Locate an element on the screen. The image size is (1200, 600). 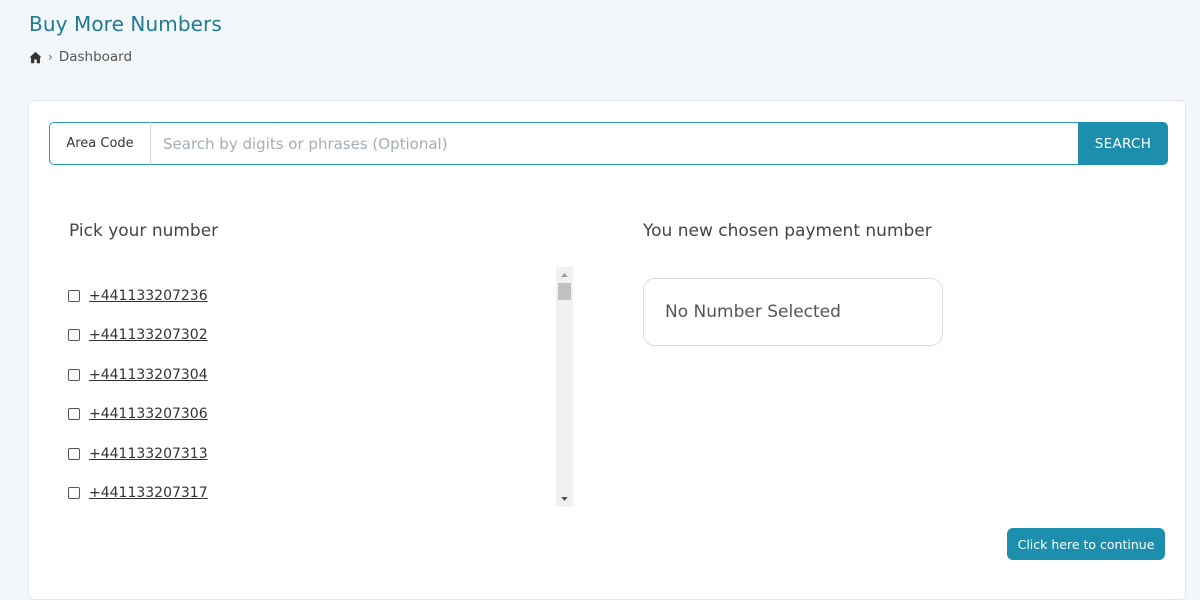
list-item: +441133207302 is located at coordinates (138, 335).